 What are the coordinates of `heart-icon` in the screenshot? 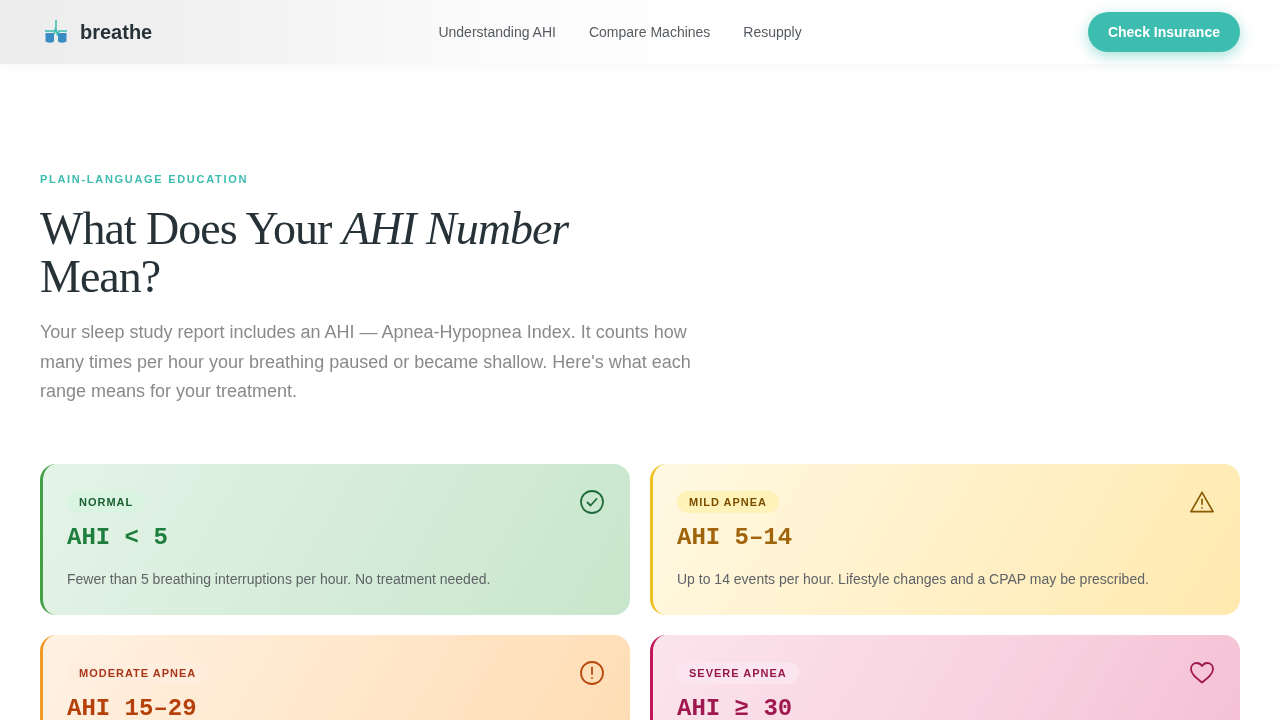 It's located at (1202, 672).